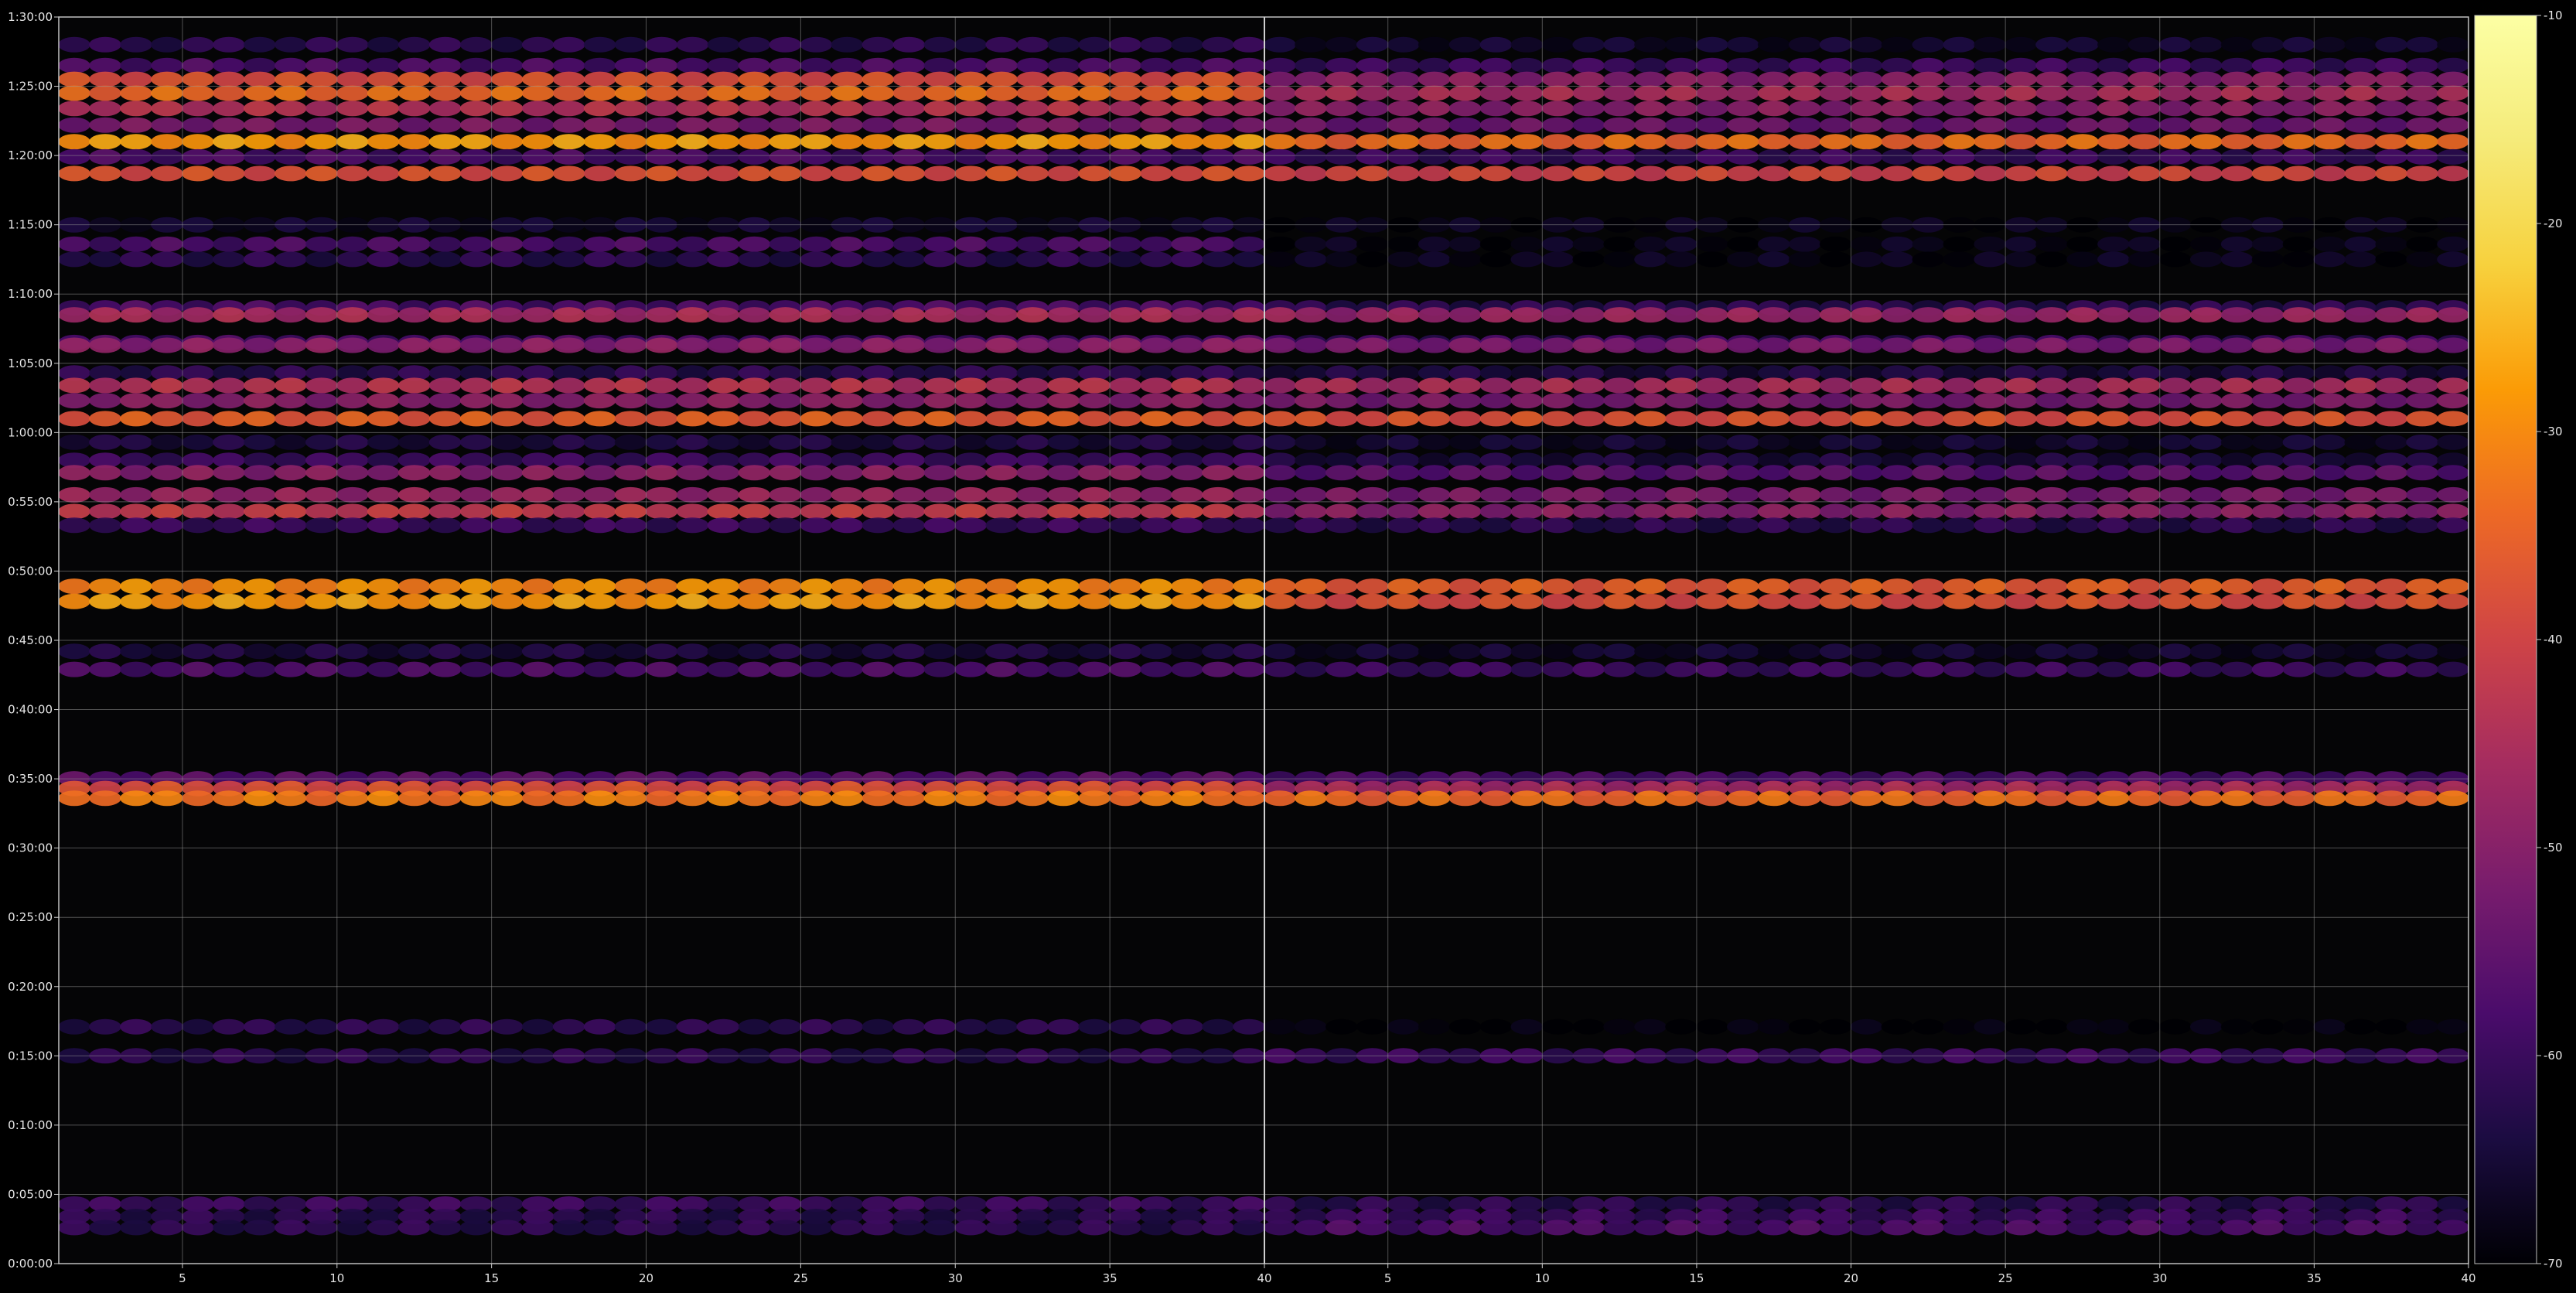  I want to click on colorbar-tick-label: -60, so click(2553, 1056).